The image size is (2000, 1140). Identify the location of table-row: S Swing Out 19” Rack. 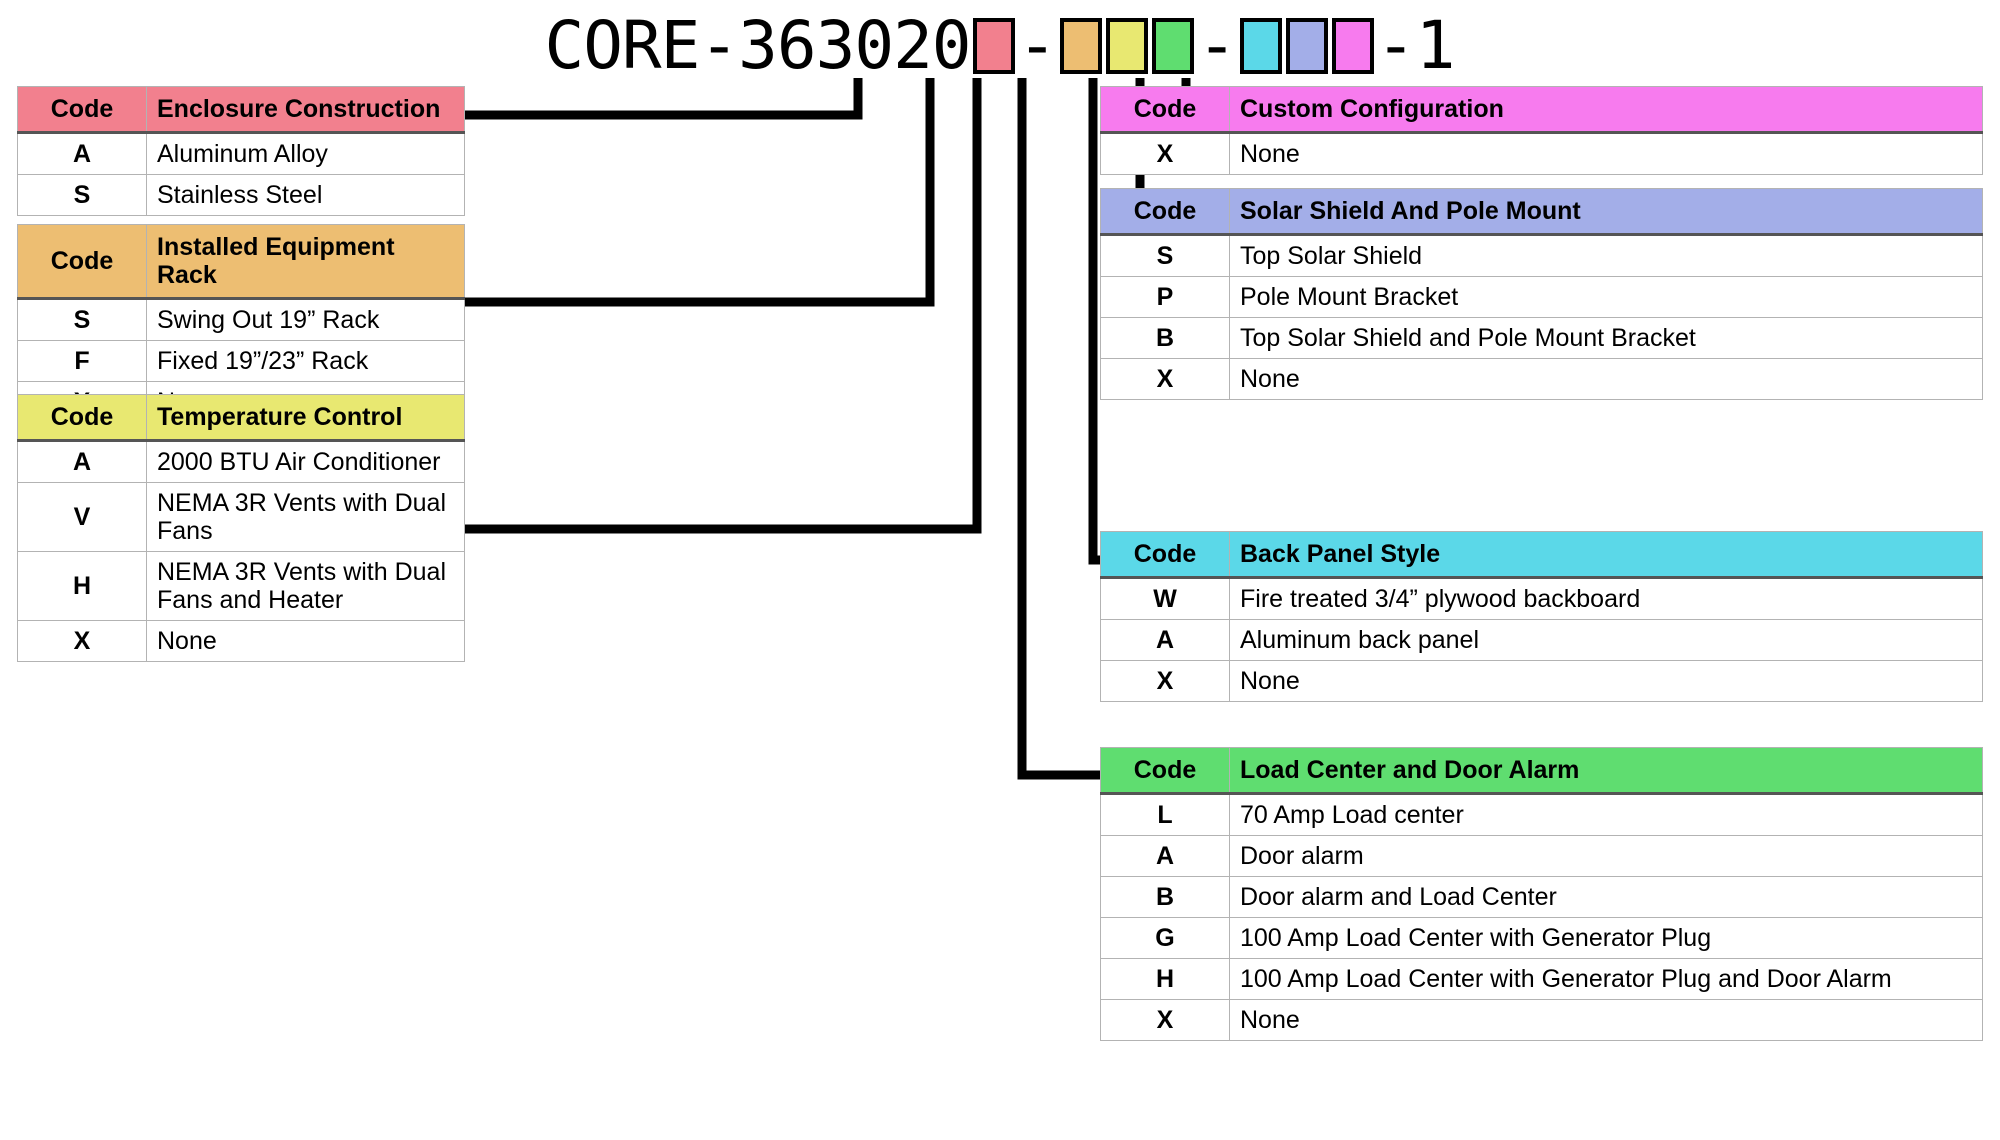
(241, 319).